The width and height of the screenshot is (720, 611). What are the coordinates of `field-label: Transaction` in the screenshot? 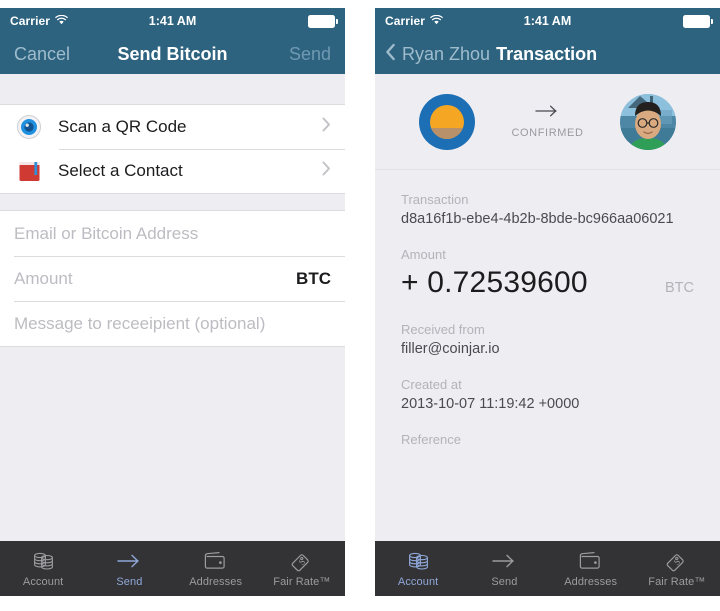 It's located at (435, 199).